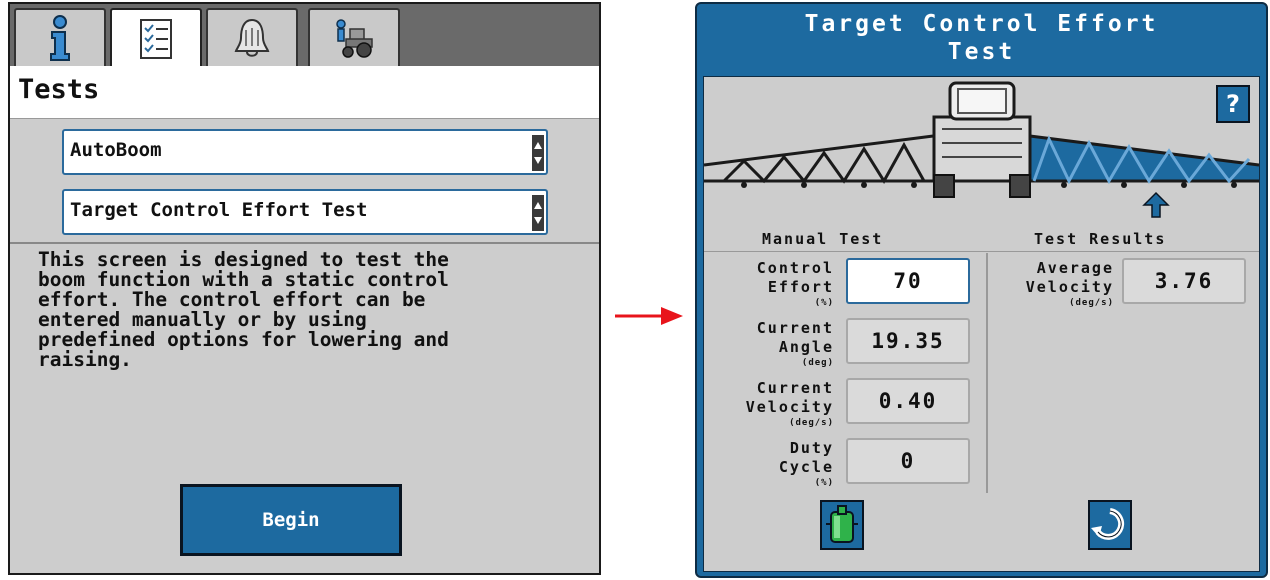  I want to click on screen-title-line-2: Test, so click(981, 52).